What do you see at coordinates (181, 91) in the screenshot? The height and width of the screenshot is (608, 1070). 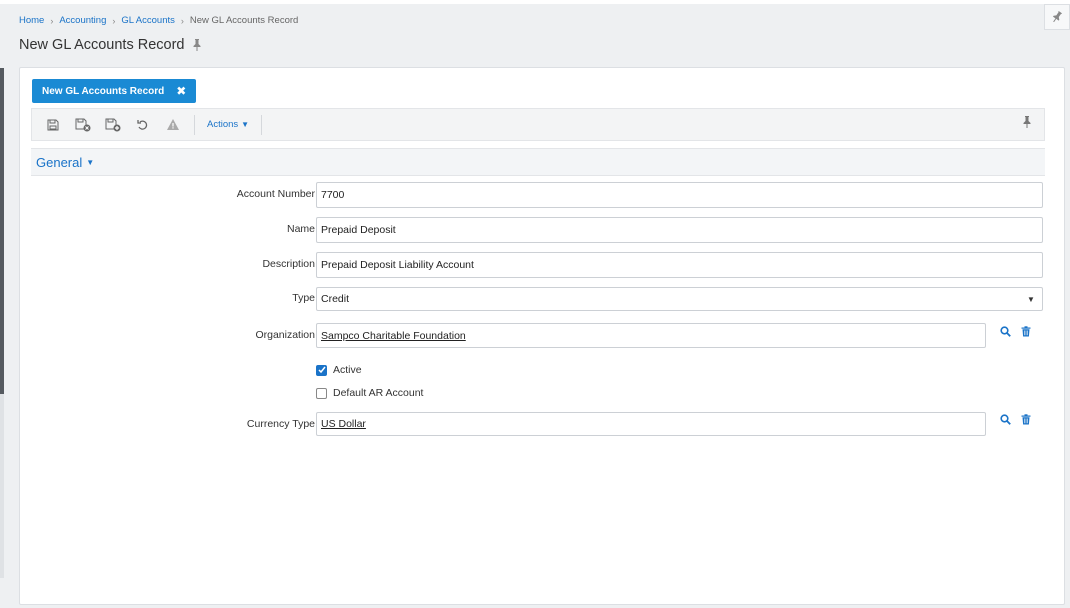 I see `close-icon: ✖` at bounding box center [181, 91].